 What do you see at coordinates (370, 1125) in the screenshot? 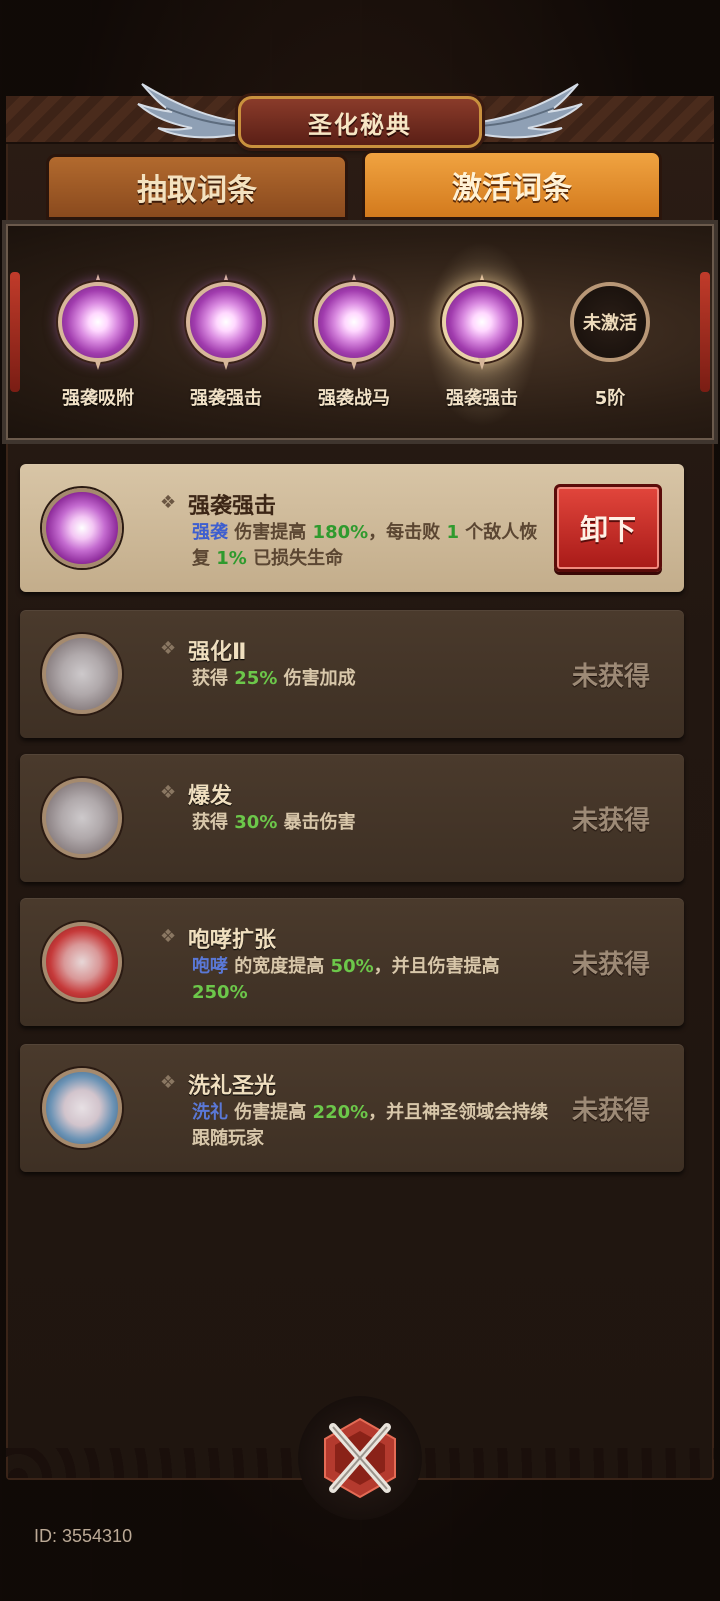
I see `entry-desc: 洗礼 伤害提高 220%，并且神圣领域会持续跟随玩家` at bounding box center [370, 1125].